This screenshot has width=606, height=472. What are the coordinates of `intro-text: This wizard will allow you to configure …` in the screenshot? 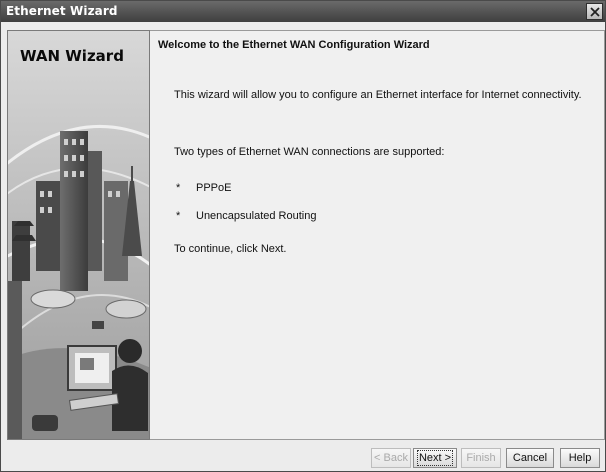 It's located at (378, 95).